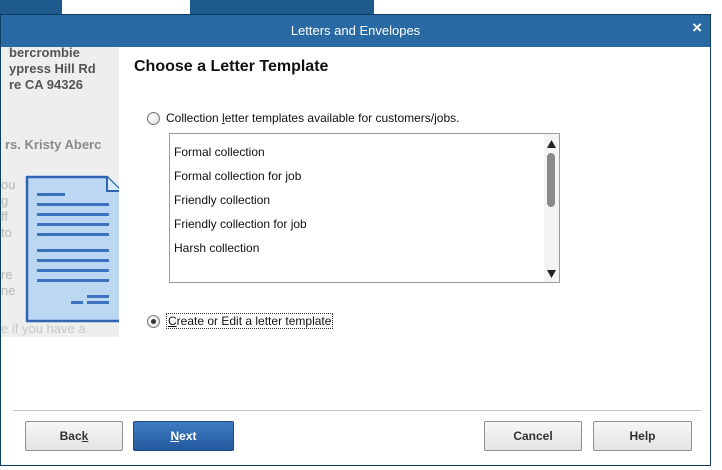  Describe the element at coordinates (53, 144) in the screenshot. I see `preview-greeting: rs. Kristy Aberc` at that location.